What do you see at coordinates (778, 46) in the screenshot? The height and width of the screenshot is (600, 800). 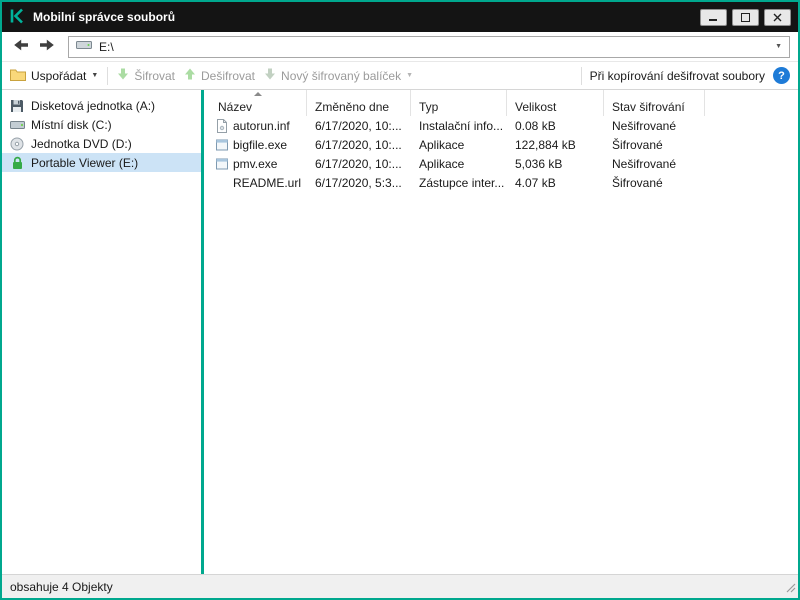 I see `address-dropdown-icon: ▼` at bounding box center [778, 46].